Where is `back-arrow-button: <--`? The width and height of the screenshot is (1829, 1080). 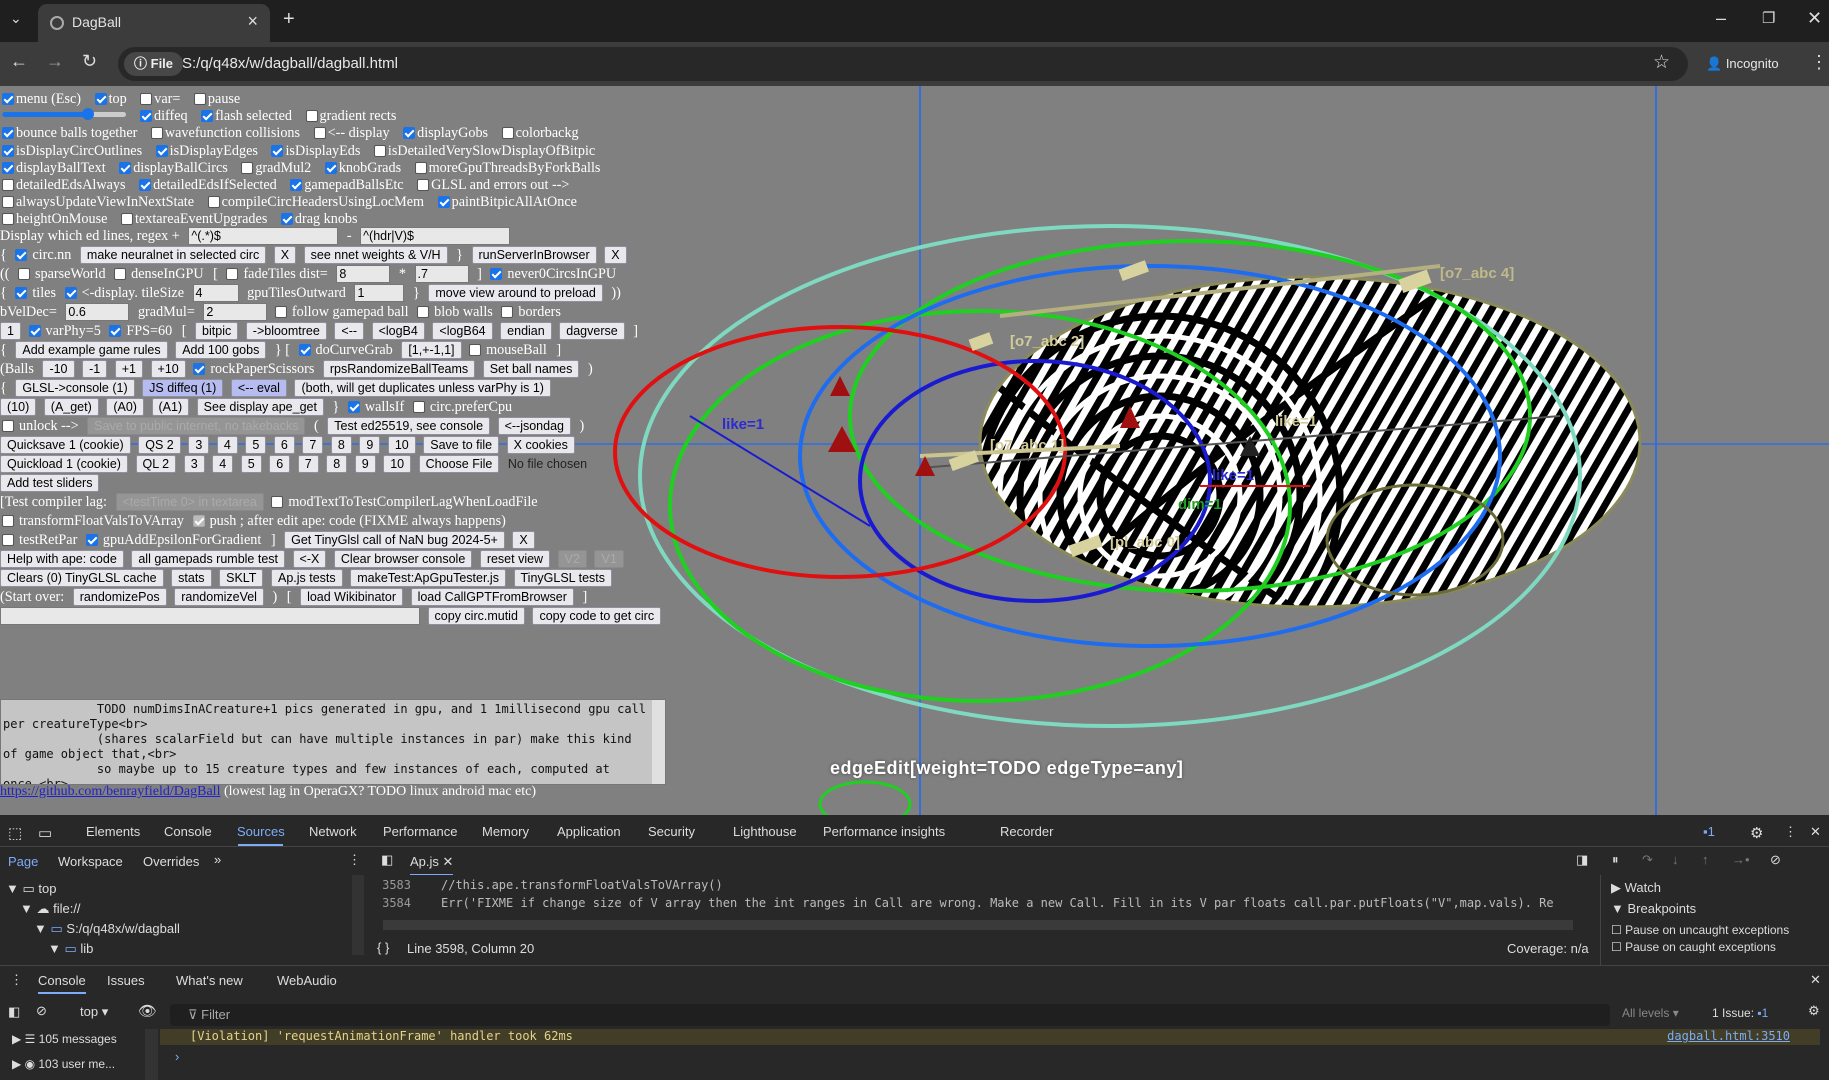
back-arrow-button: <-- is located at coordinates (349, 330).